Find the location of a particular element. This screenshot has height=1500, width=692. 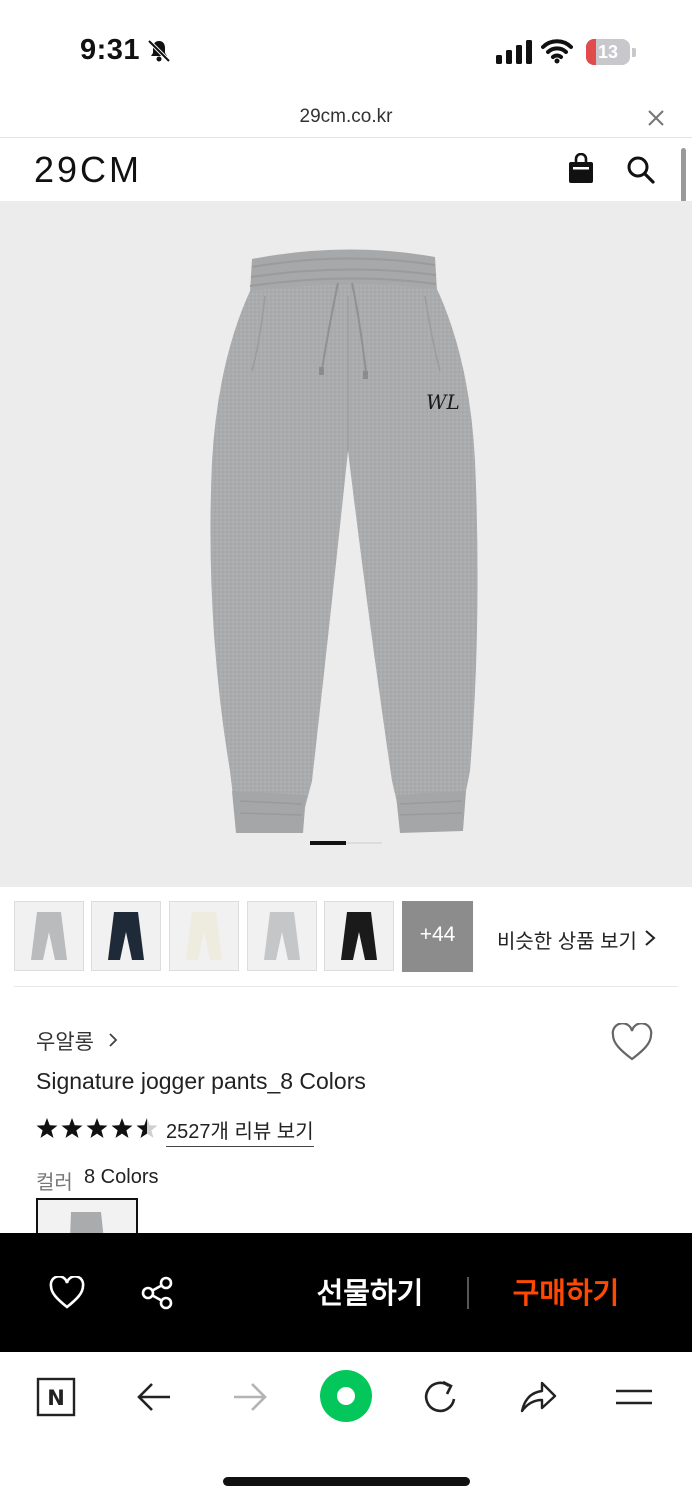

product-title: Signature jogger pants_8 Colors is located at coordinates (201, 1081).